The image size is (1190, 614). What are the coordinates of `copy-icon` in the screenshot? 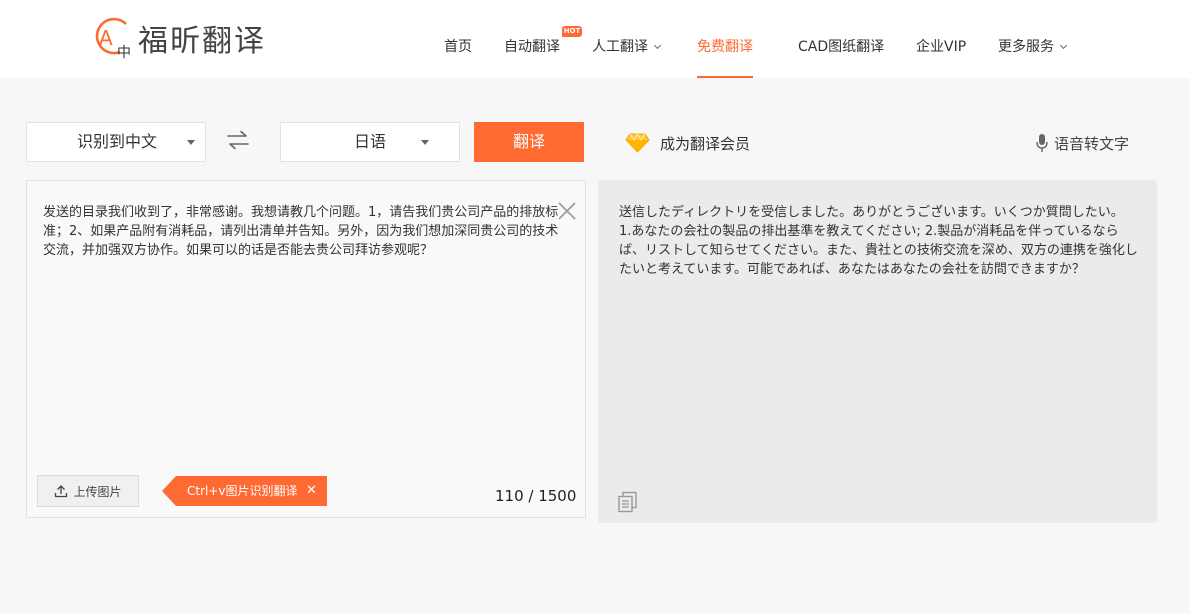 It's located at (628, 502).